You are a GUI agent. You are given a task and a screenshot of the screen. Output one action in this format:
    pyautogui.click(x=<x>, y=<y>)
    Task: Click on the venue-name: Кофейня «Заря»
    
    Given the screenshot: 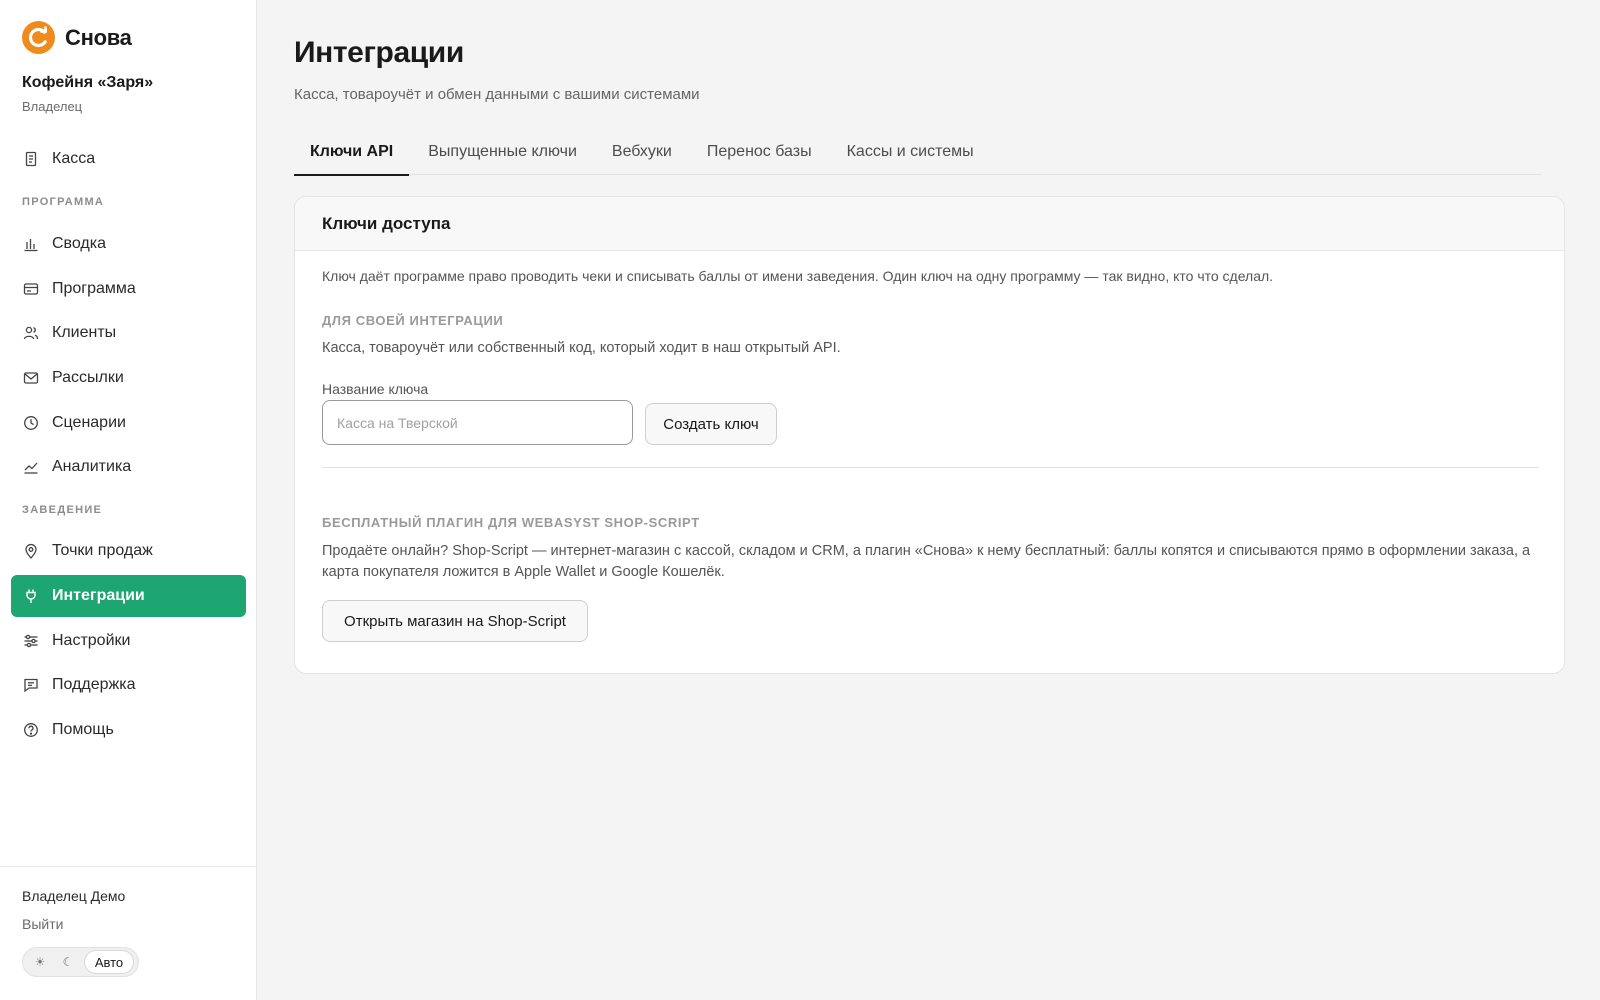 What is the action you would take?
    pyautogui.click(x=88, y=82)
    